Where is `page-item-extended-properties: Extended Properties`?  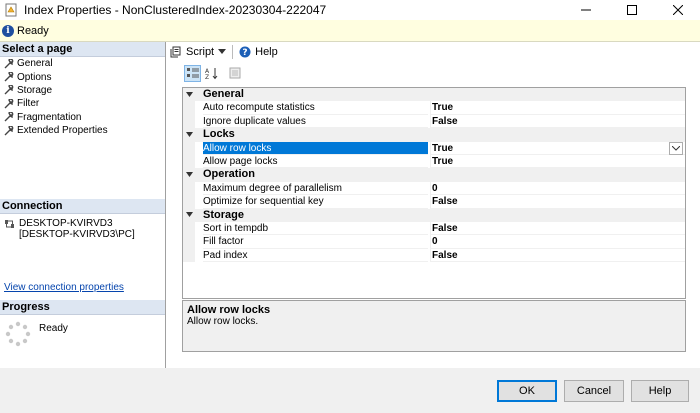 page-item-extended-properties: Extended Properties is located at coordinates (82, 130).